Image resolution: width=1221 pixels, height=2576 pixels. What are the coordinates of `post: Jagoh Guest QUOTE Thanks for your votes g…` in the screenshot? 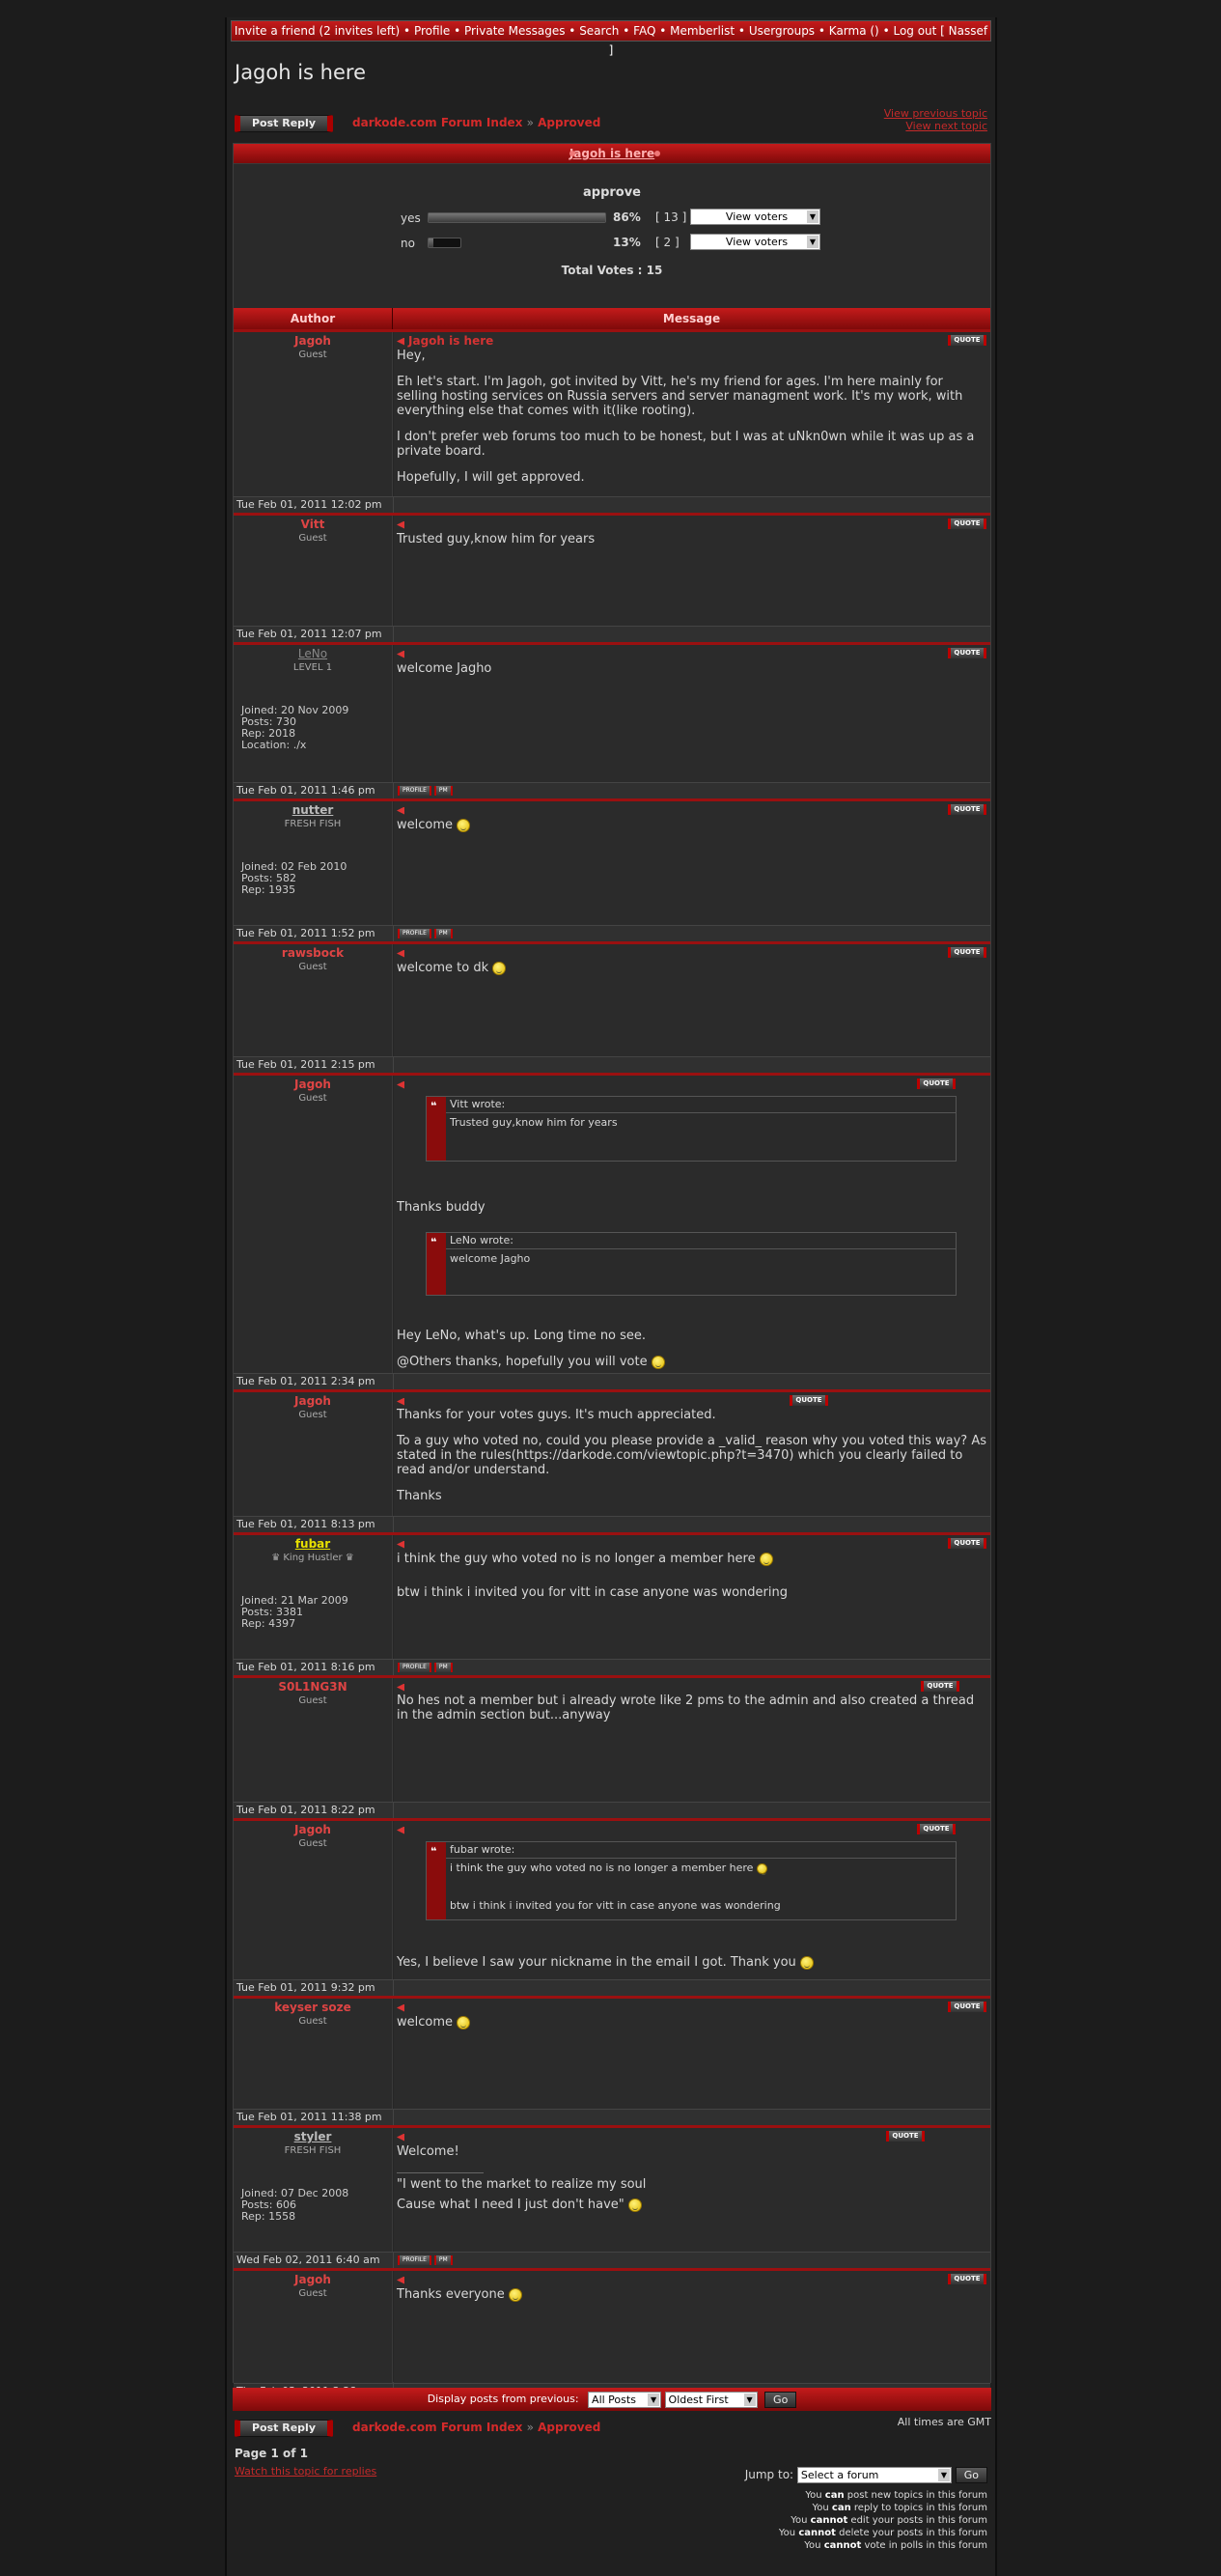 It's located at (612, 1461).